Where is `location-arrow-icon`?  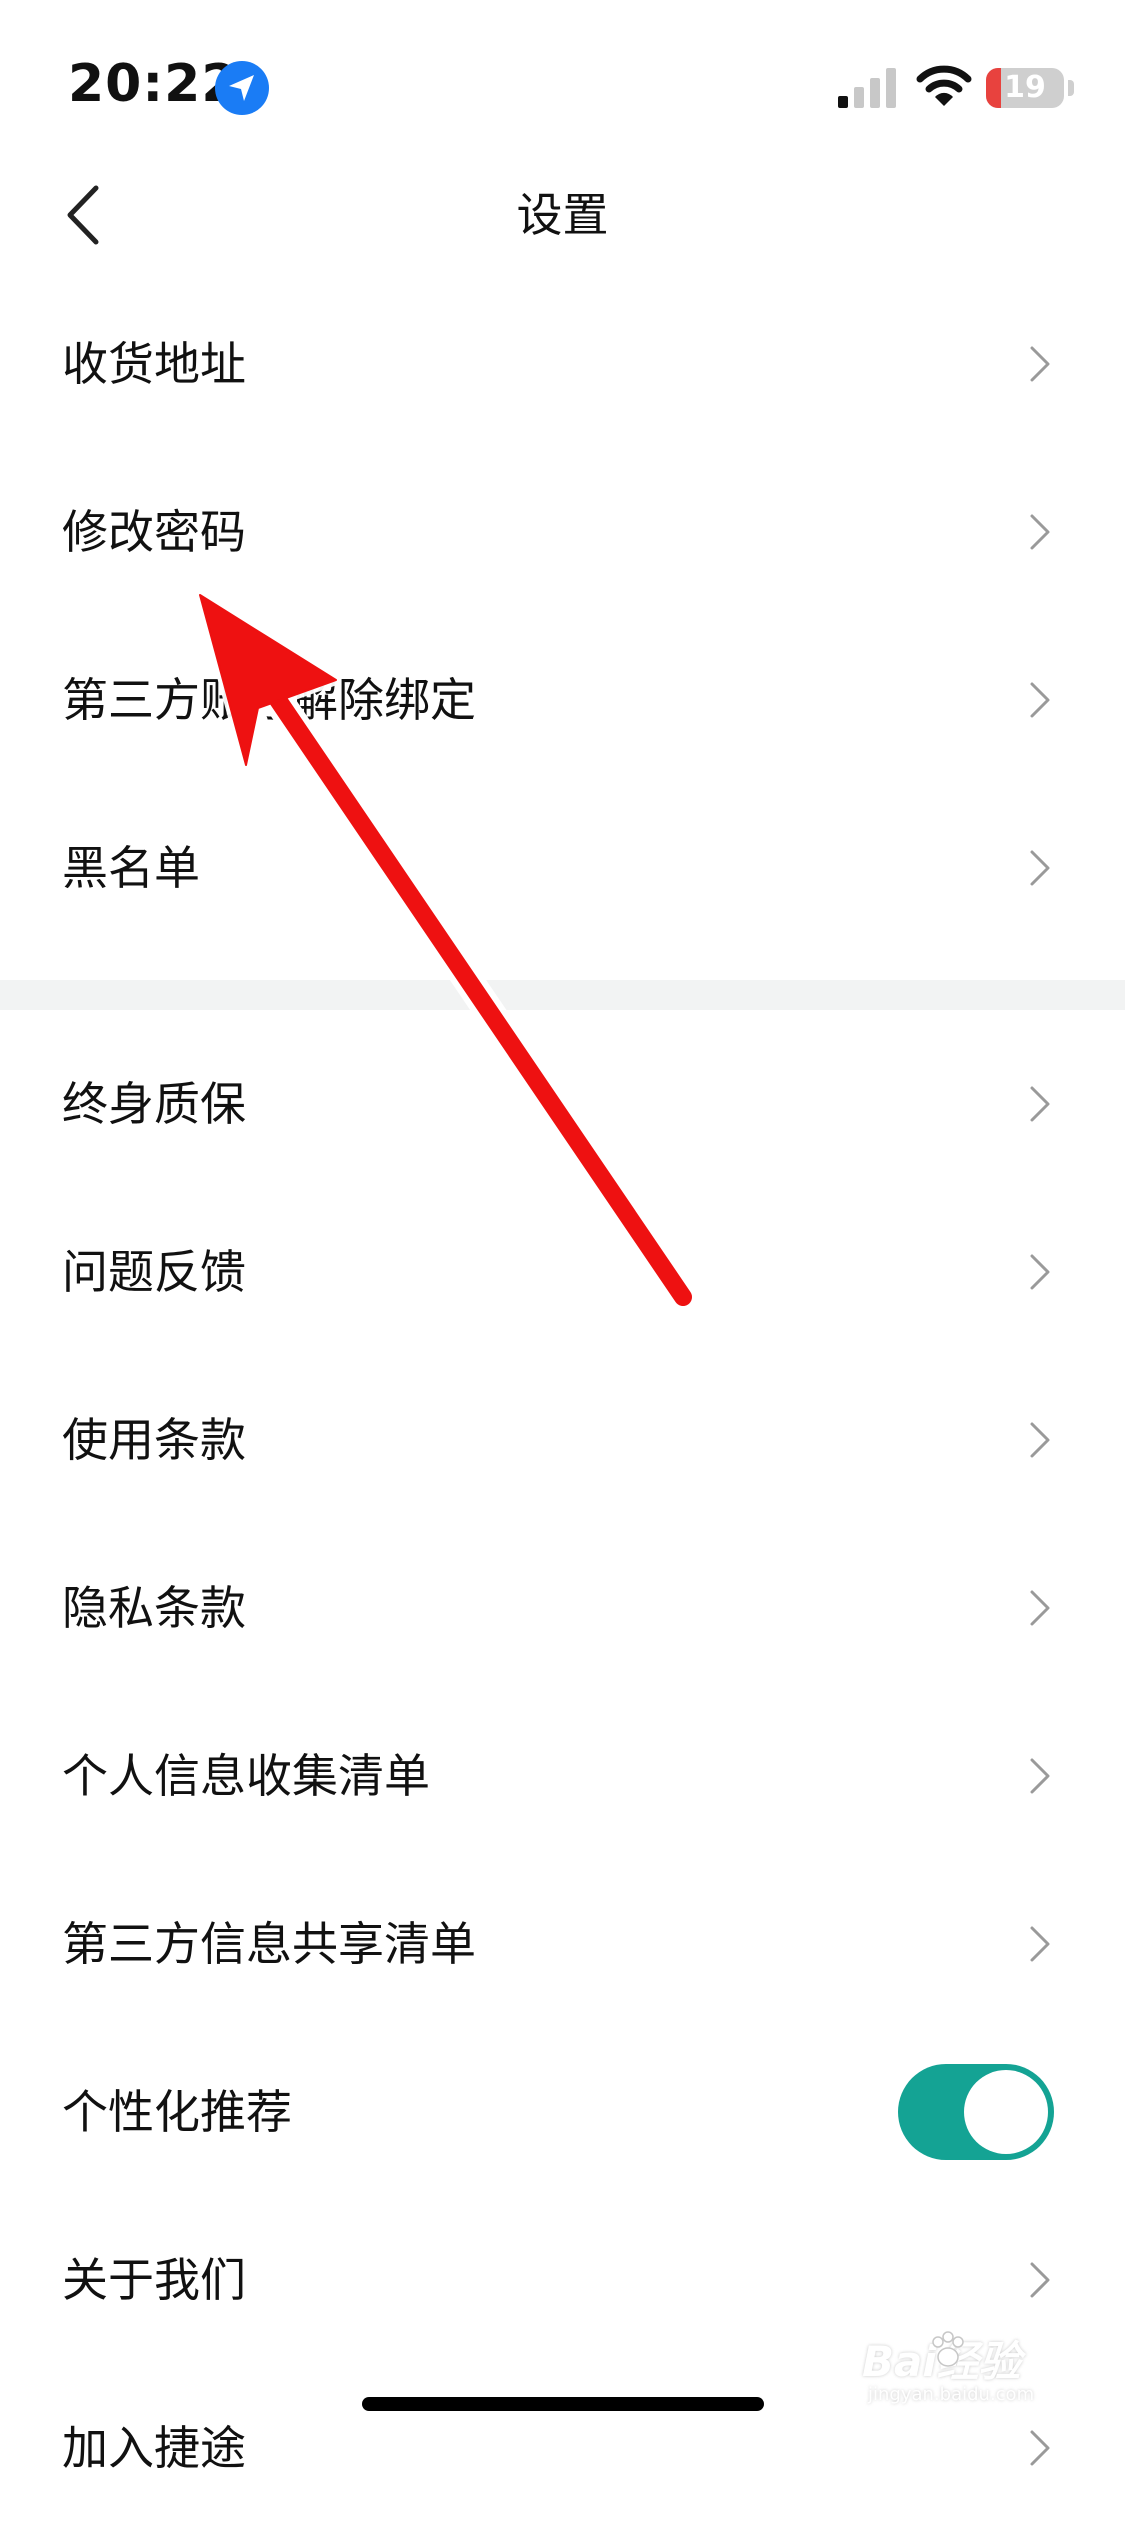 location-arrow-icon is located at coordinates (242, 88).